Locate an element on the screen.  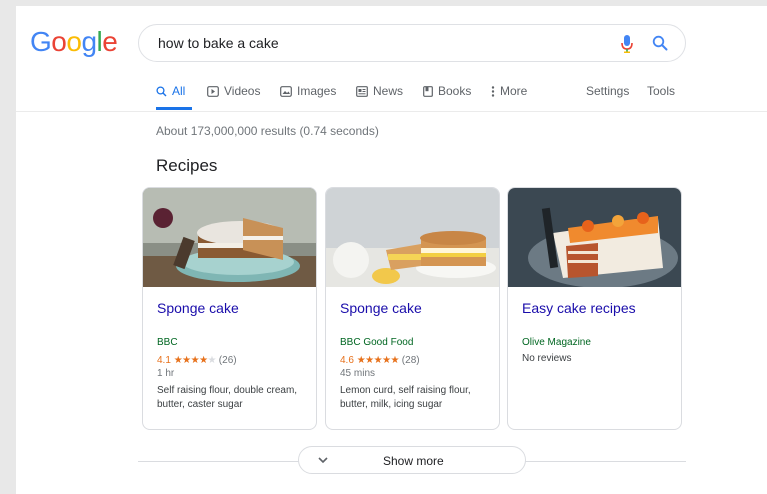
recipe-rating: 4.6 ★★★★★ (28) is located at coordinates (380, 360).